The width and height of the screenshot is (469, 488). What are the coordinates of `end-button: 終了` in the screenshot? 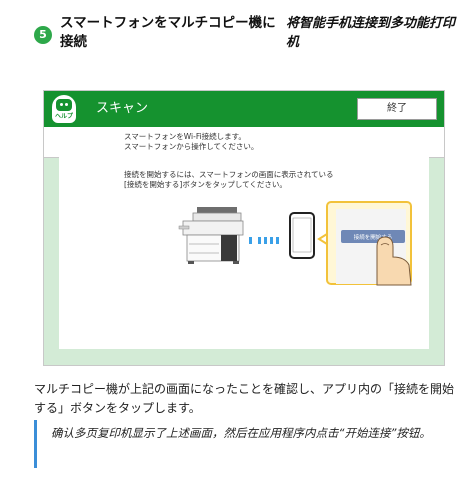 It's located at (397, 109).